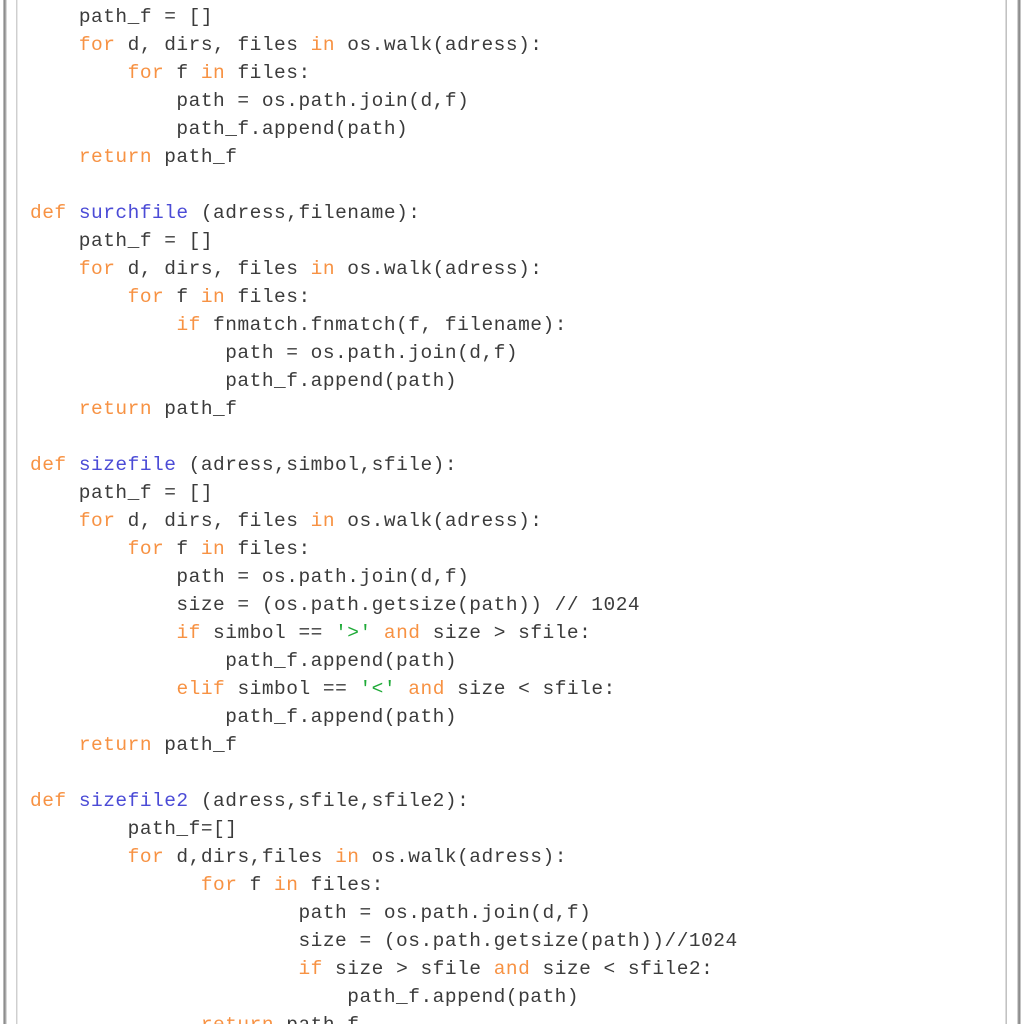 The height and width of the screenshot is (1024, 1024). I want to click on code-token-kw: if, so click(310, 969).